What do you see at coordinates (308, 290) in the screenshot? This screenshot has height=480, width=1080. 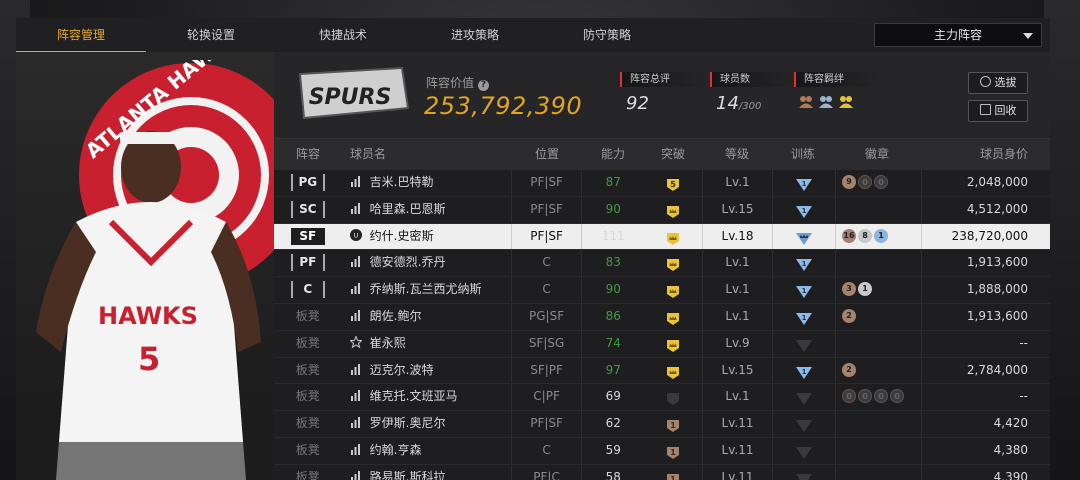 I see `row-slot: C` at bounding box center [308, 290].